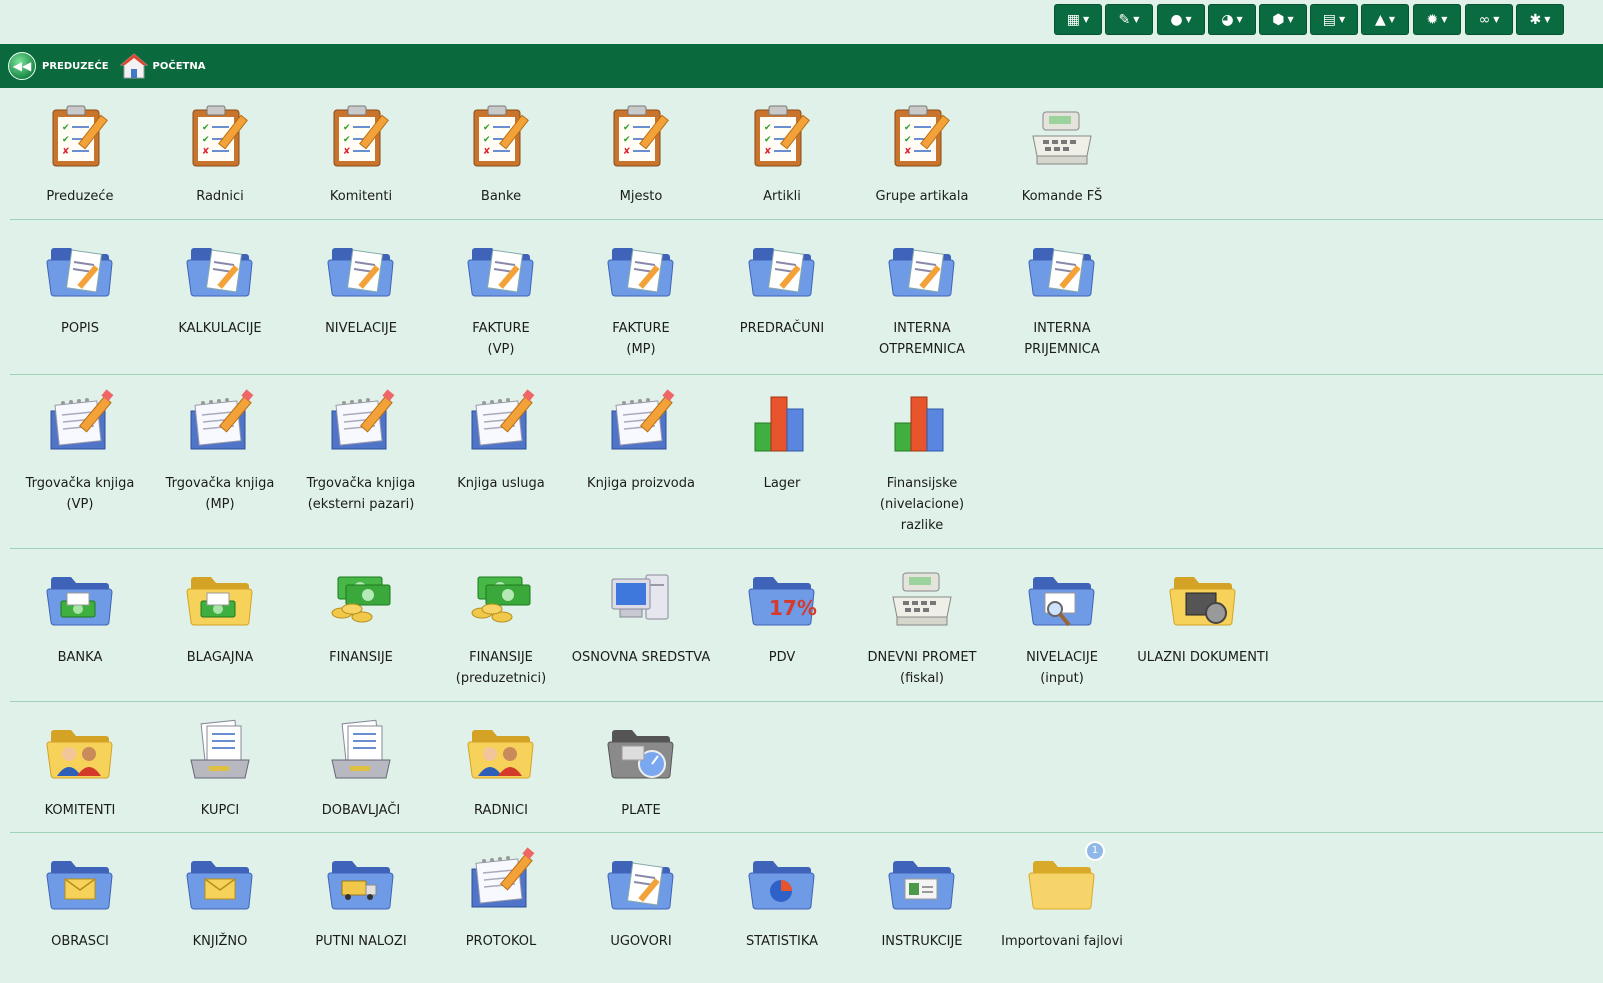 The height and width of the screenshot is (983, 1603). I want to click on pie-chart-icon: ◕, so click(1227, 19).